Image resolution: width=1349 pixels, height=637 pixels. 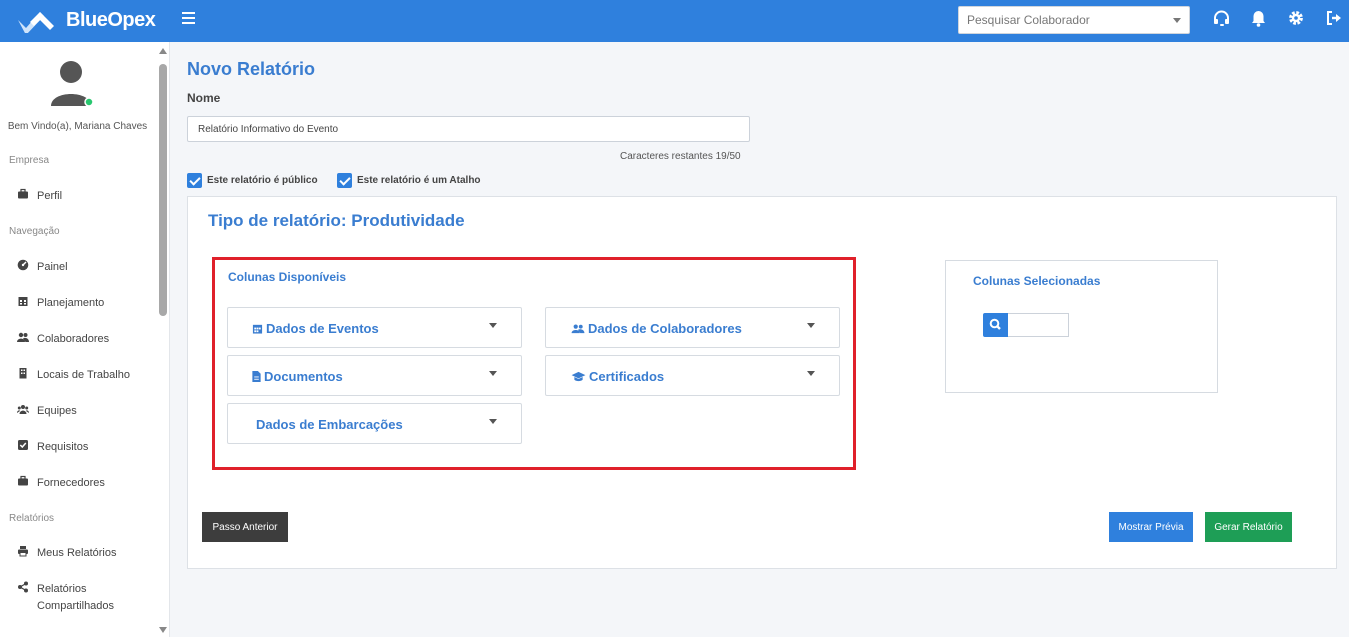 I want to click on sidebar-item-label: Colaboradores, so click(x=73, y=339).